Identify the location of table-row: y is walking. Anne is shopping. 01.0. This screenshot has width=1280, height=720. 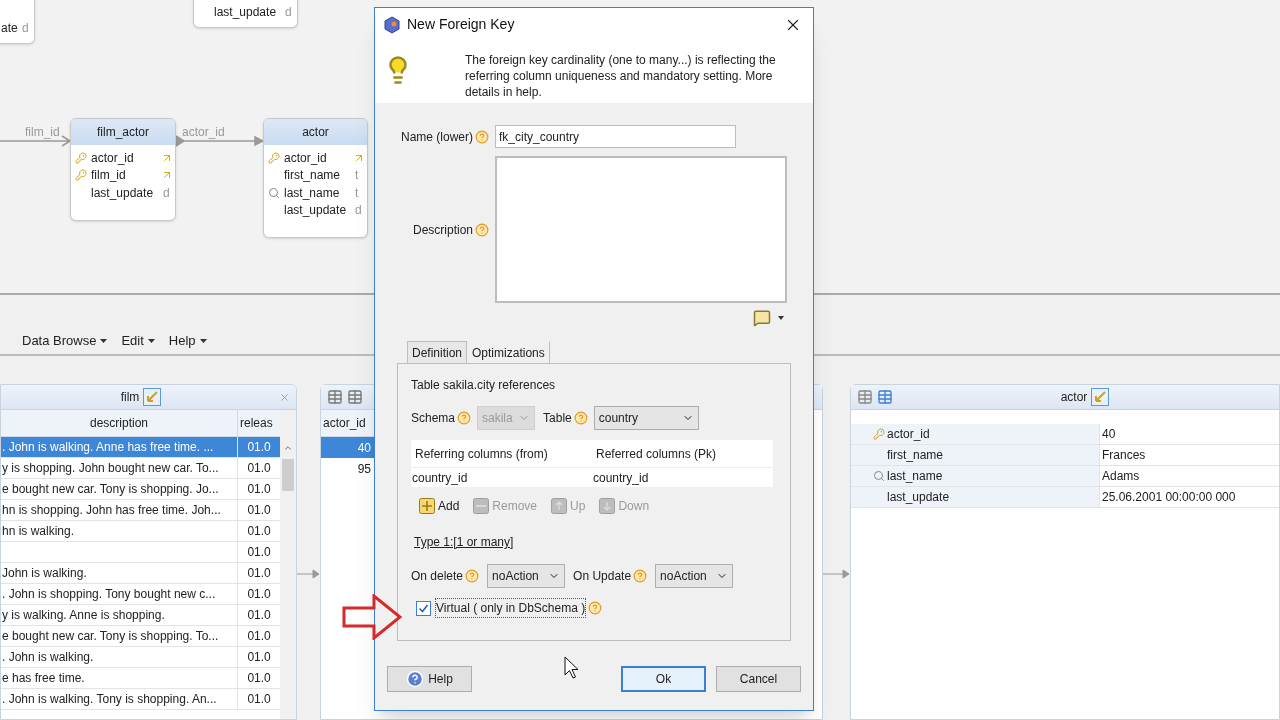
(141, 615).